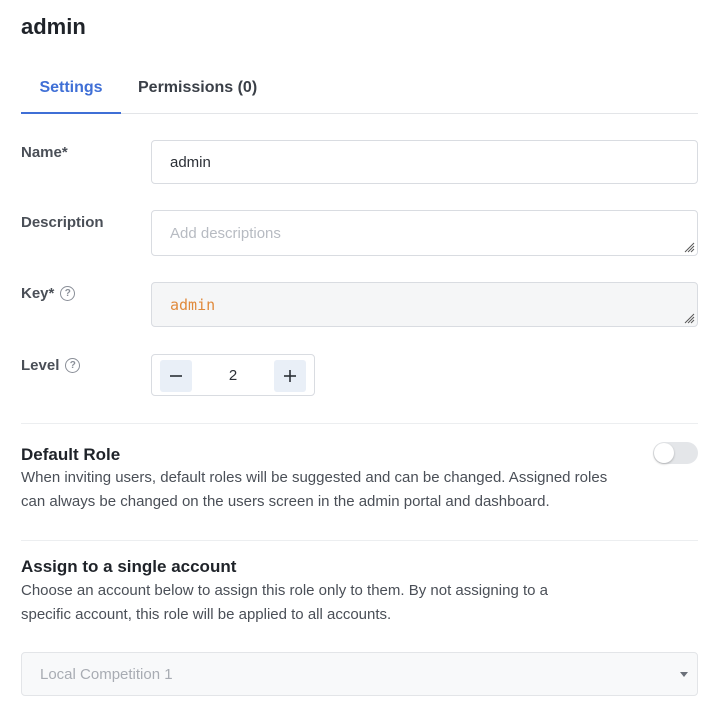  What do you see at coordinates (53, 26) in the screenshot?
I see `page-title: admin` at bounding box center [53, 26].